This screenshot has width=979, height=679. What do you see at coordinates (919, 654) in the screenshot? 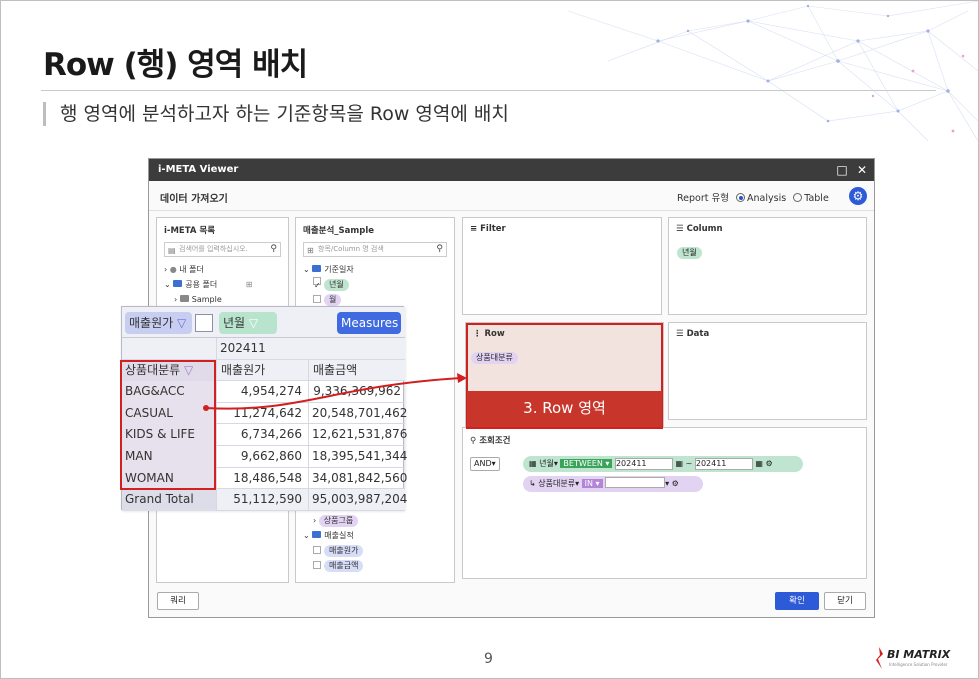
I see `logo-text: BI MATRIX` at bounding box center [919, 654].